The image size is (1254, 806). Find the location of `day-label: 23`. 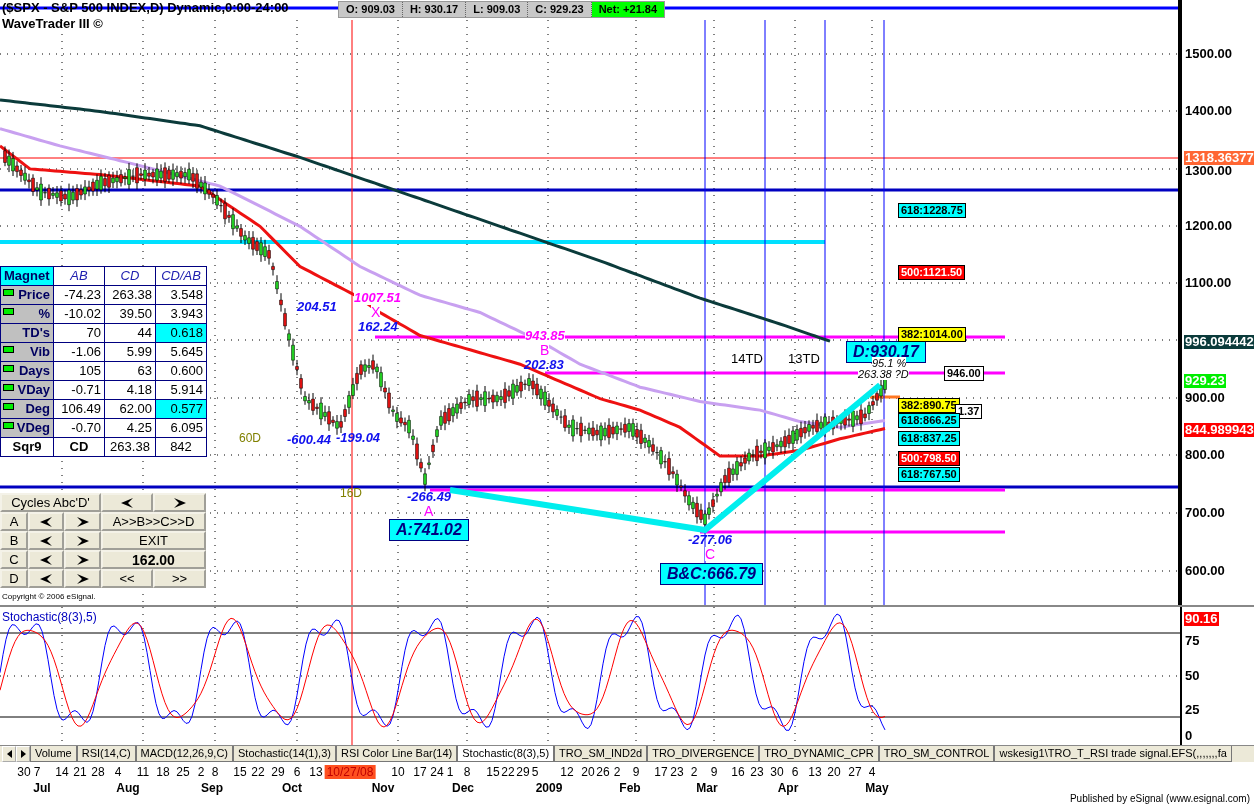

day-label: 23 is located at coordinates (757, 772).